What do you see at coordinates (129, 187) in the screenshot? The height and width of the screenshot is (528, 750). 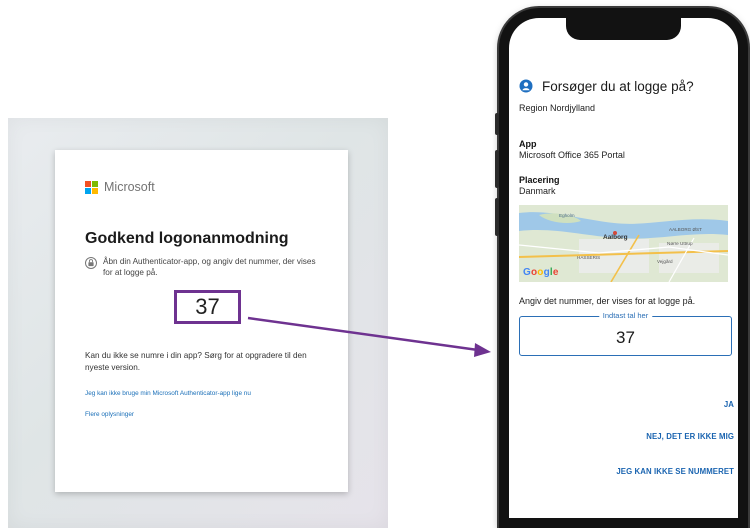 I see `microsoft-logo-text: Microsoft` at bounding box center [129, 187].